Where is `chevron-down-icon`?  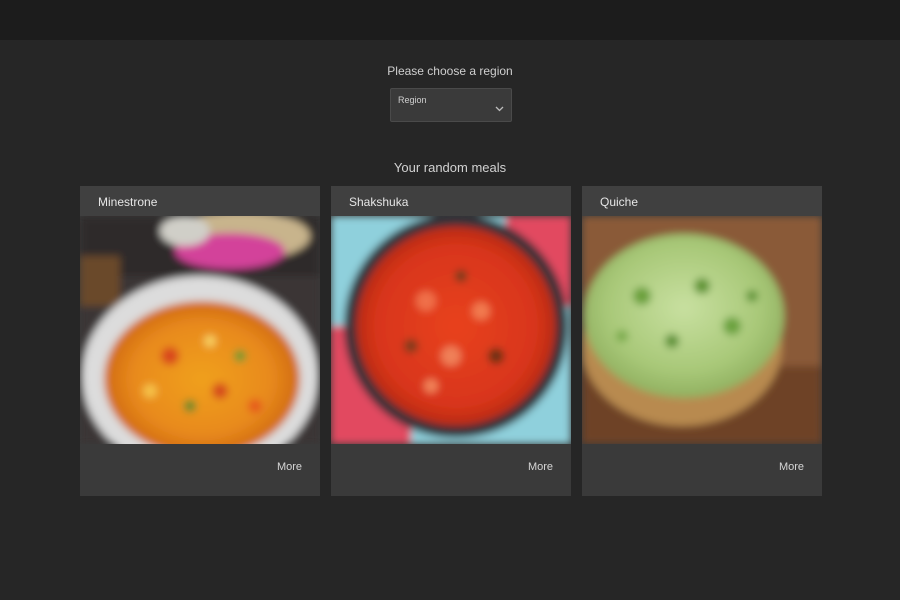 chevron-down-icon is located at coordinates (499, 106).